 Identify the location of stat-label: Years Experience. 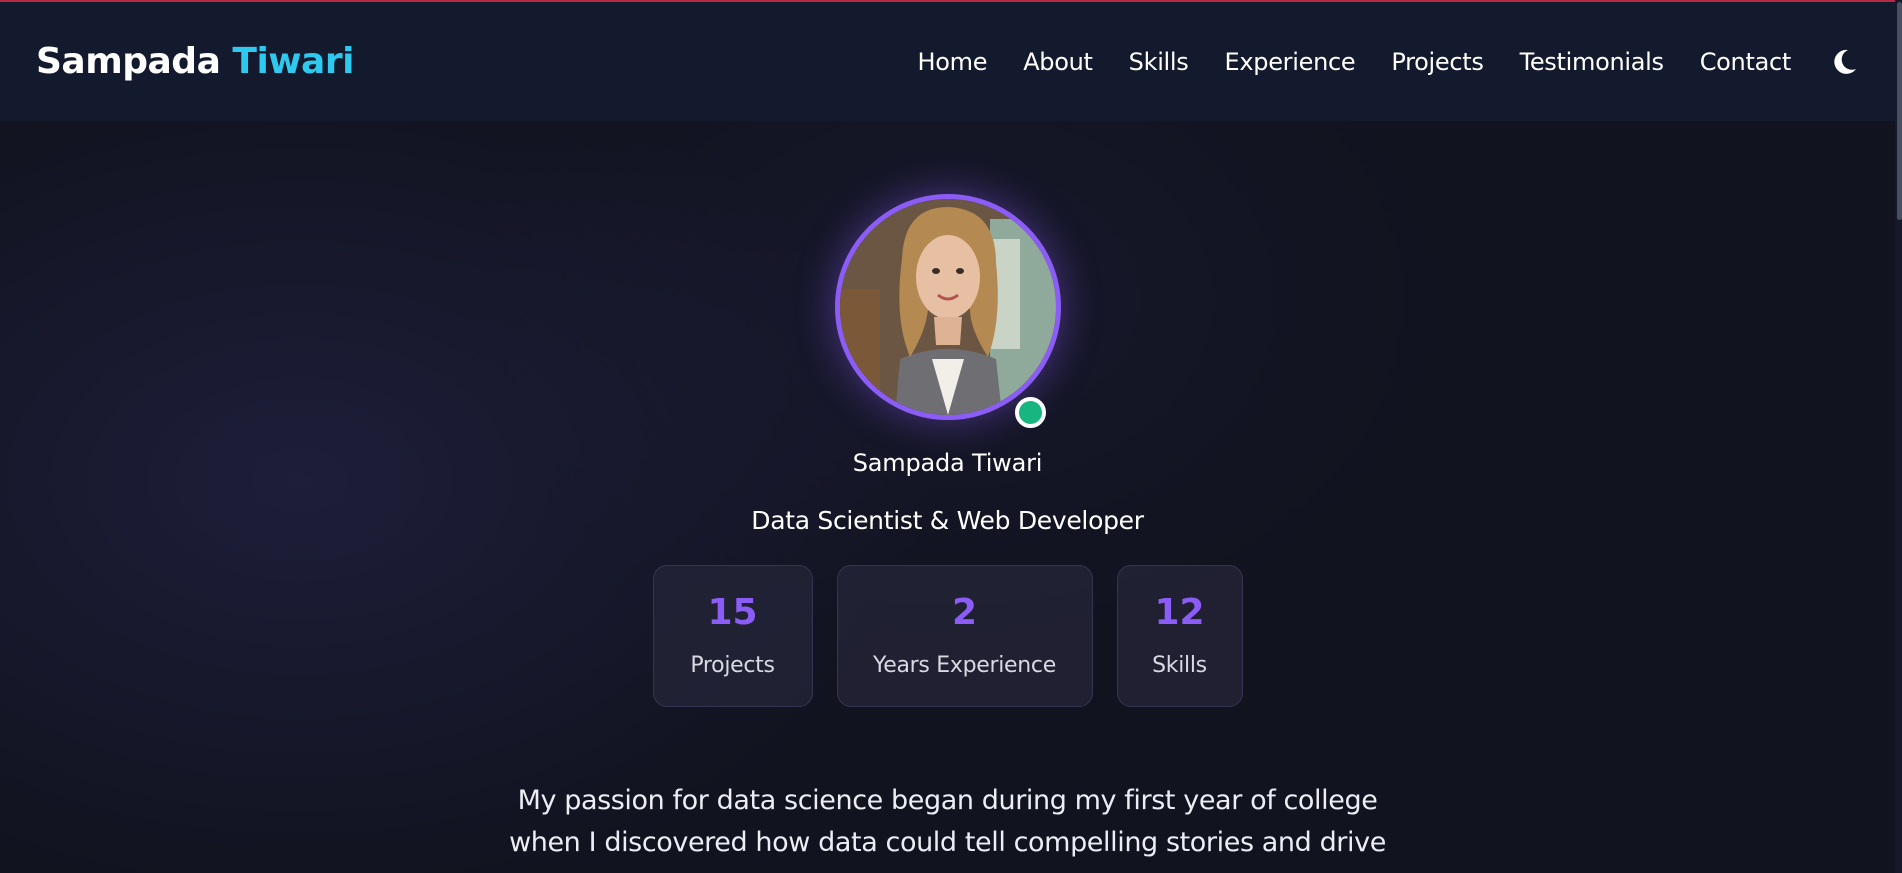
(964, 665).